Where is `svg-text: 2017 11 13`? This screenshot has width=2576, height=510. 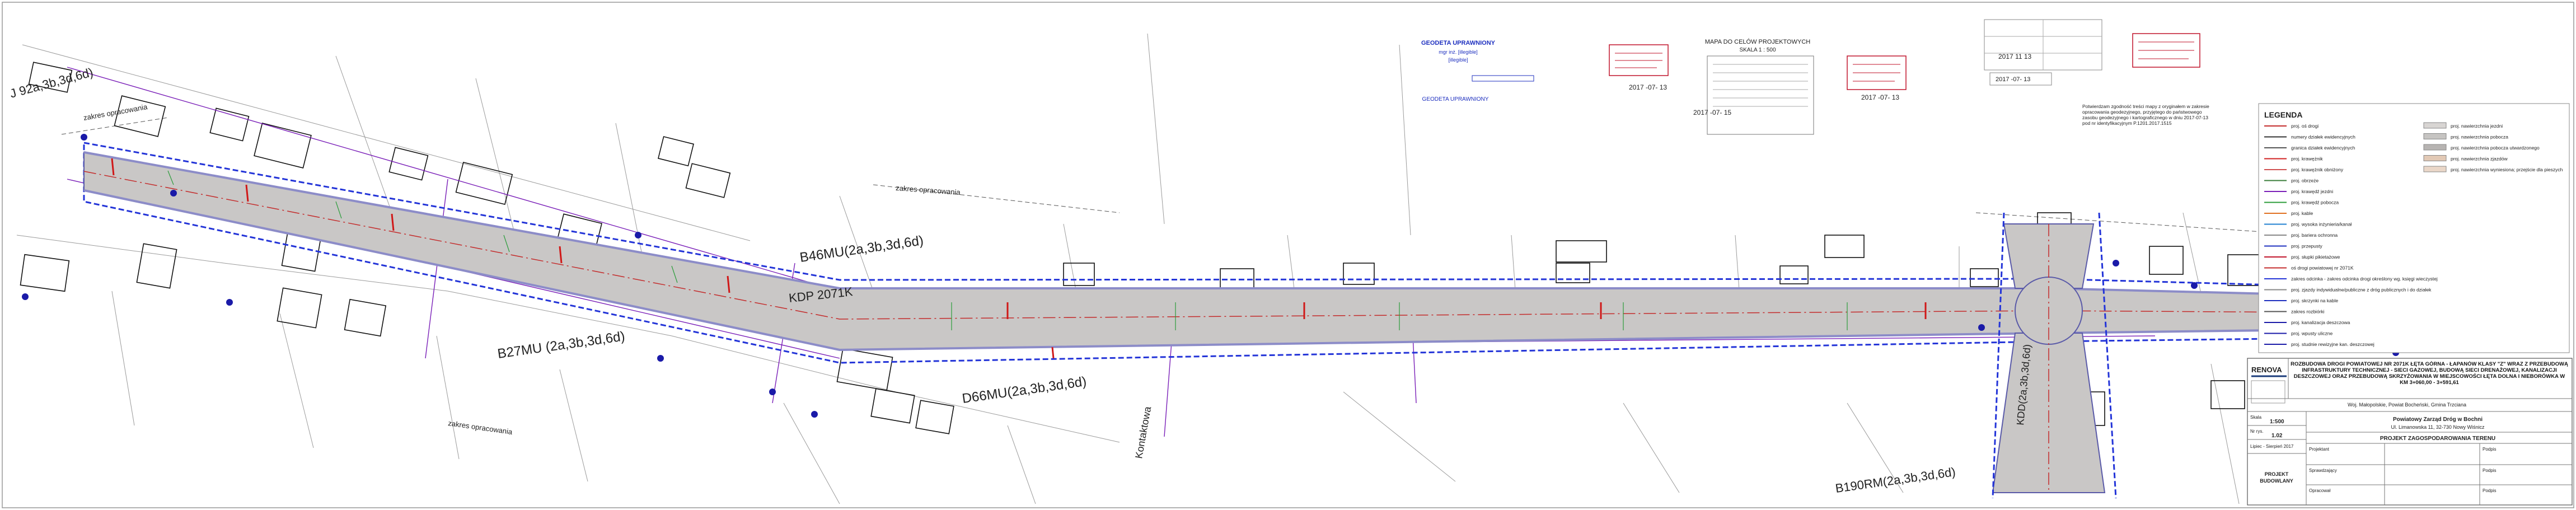
svg-text: 2017 11 13 is located at coordinates (2015, 56).